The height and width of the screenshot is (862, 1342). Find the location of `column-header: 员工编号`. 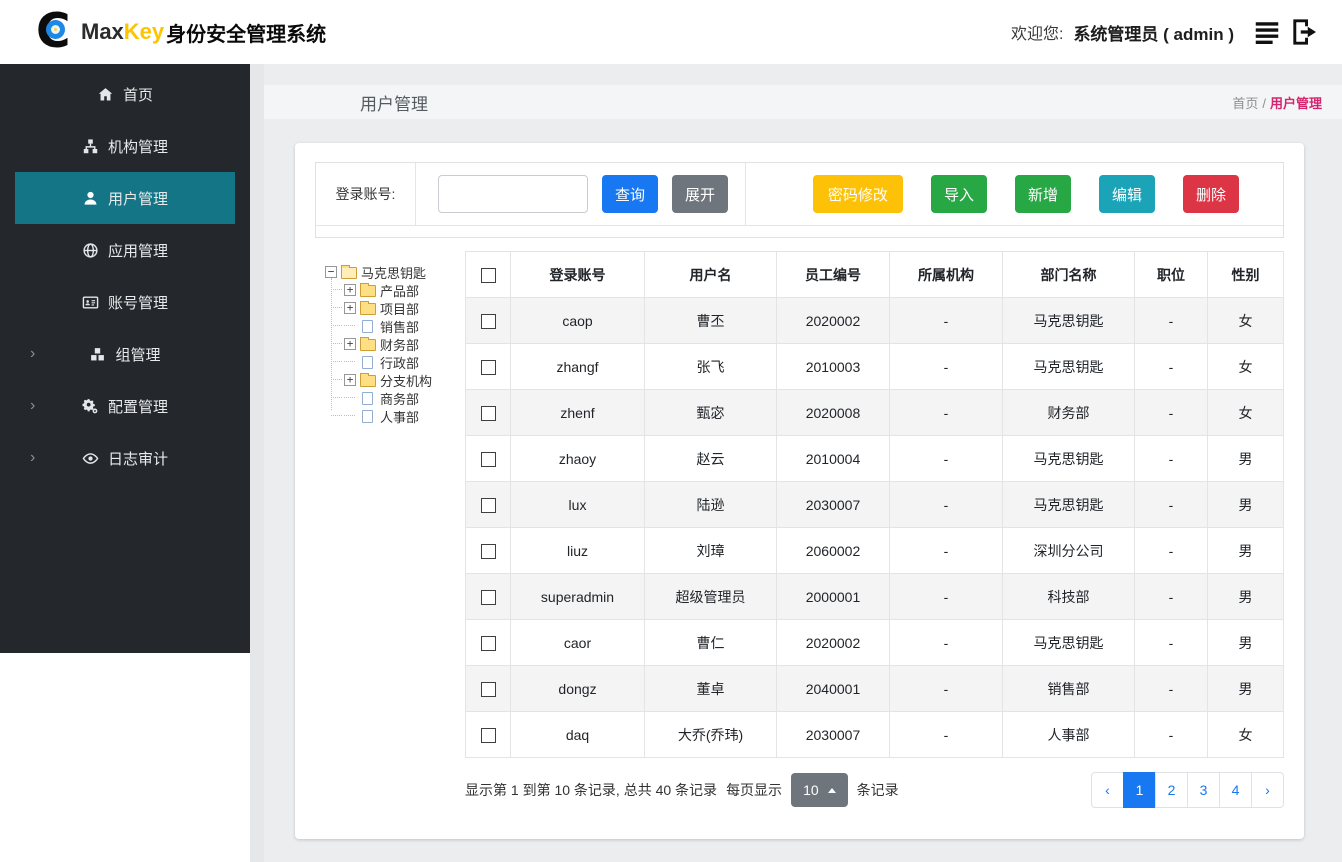

column-header: 员工编号 is located at coordinates (833, 274).